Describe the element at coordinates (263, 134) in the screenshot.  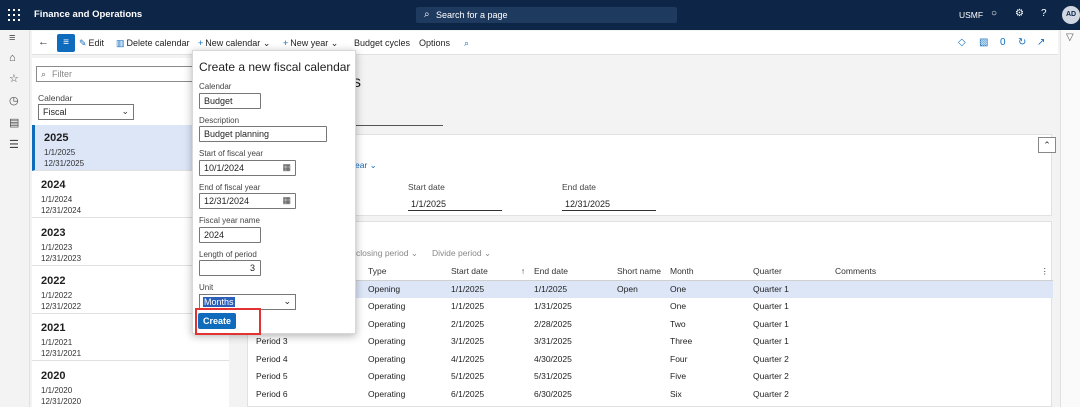
I see `description-input: Budget planning` at that location.